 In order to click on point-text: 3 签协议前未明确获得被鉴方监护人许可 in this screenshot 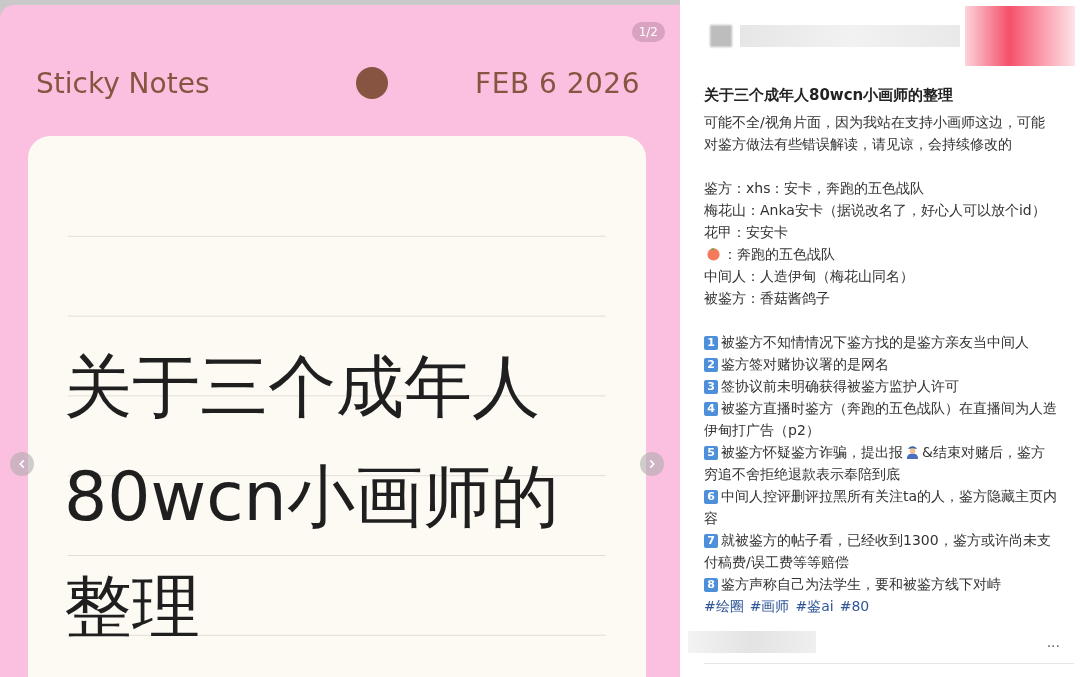, I will do `click(881, 386)`.